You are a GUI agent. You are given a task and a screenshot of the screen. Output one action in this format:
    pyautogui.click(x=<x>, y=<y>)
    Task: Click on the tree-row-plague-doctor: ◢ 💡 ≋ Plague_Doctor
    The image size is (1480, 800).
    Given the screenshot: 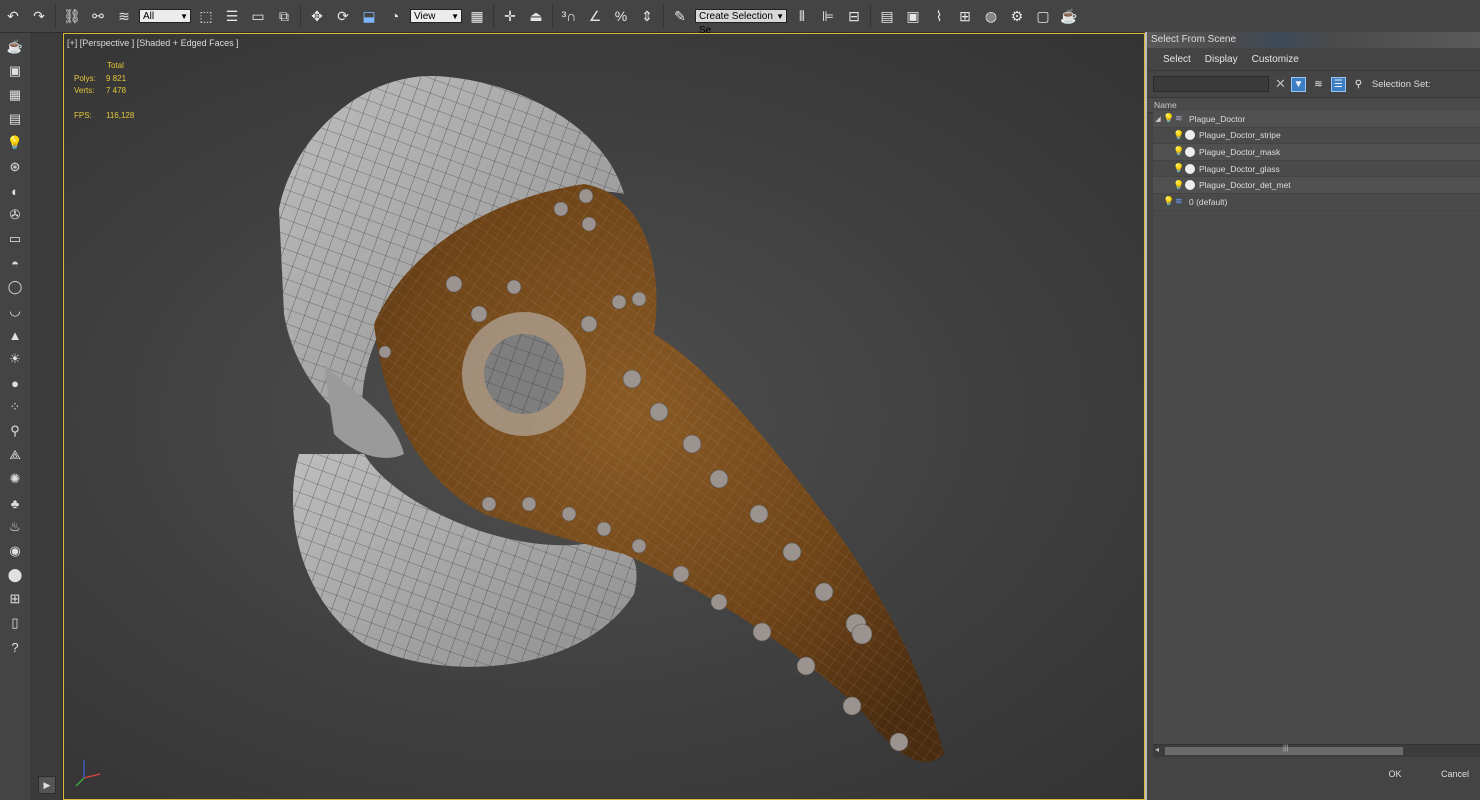 What is the action you would take?
    pyautogui.click(x=1316, y=119)
    